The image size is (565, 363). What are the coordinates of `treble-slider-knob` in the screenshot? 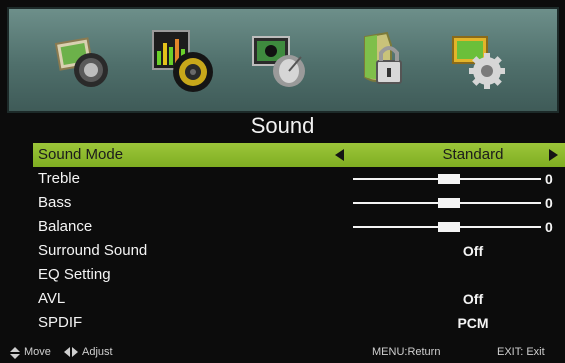 It's located at (449, 179).